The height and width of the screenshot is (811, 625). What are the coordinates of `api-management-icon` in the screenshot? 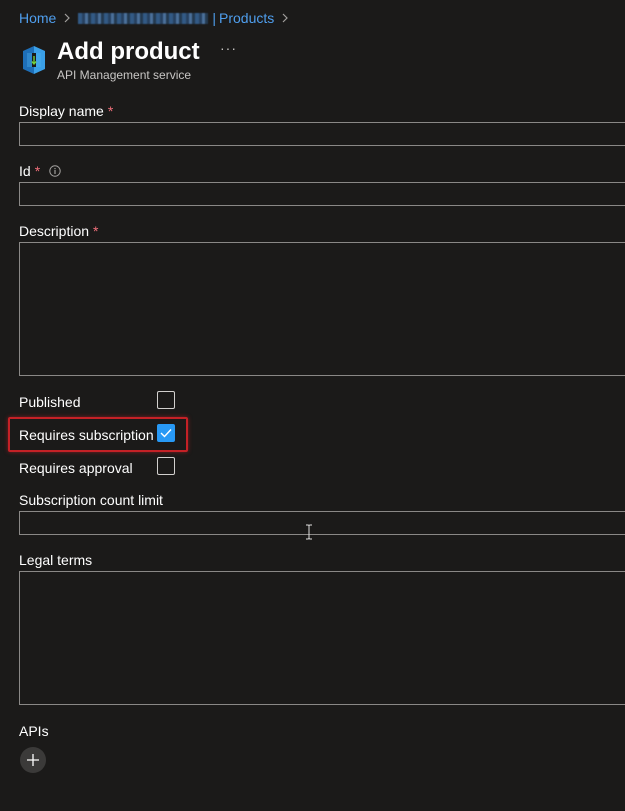 It's located at (34, 60).